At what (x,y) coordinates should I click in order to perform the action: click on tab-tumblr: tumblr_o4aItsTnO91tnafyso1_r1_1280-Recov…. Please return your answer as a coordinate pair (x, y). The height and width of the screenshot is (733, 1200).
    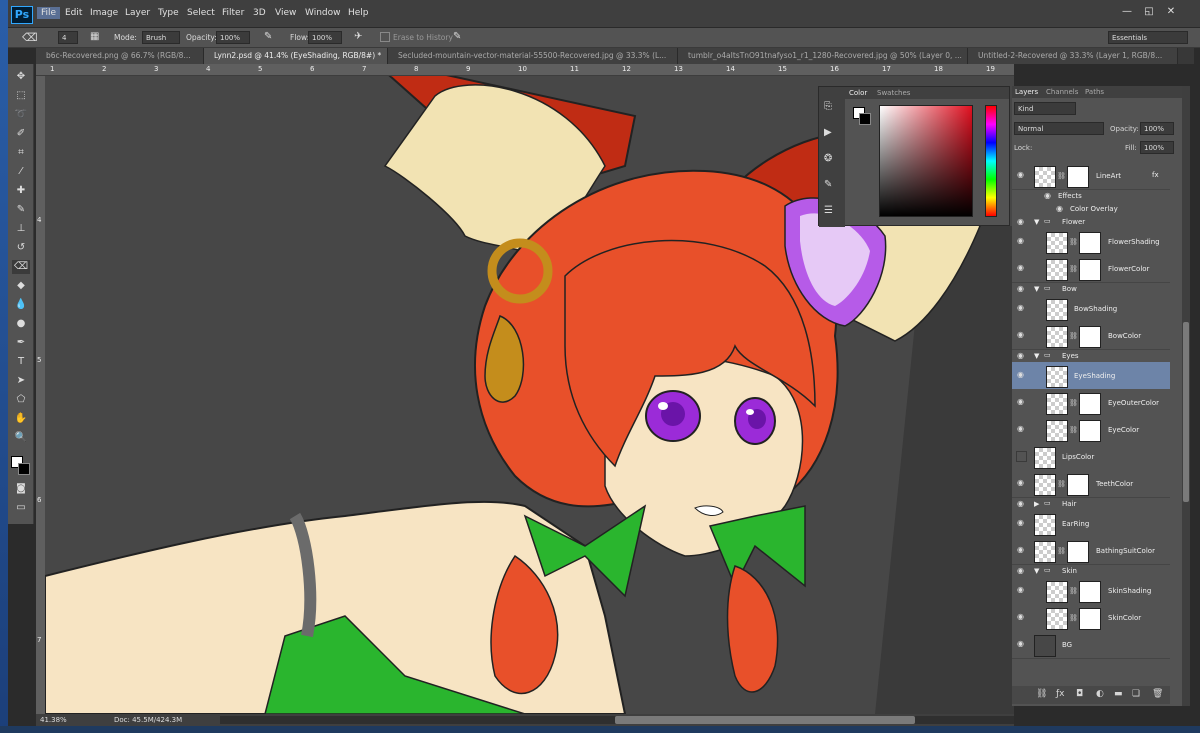
    Looking at the image, I should click on (823, 56).